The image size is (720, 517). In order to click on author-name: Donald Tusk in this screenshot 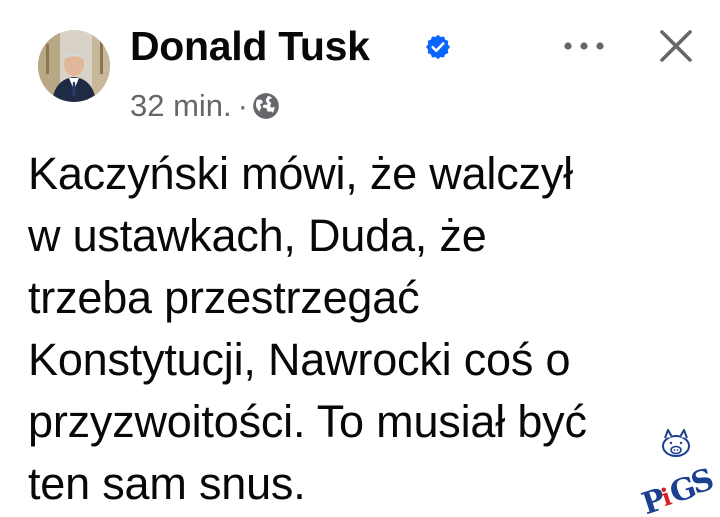, I will do `click(250, 46)`.